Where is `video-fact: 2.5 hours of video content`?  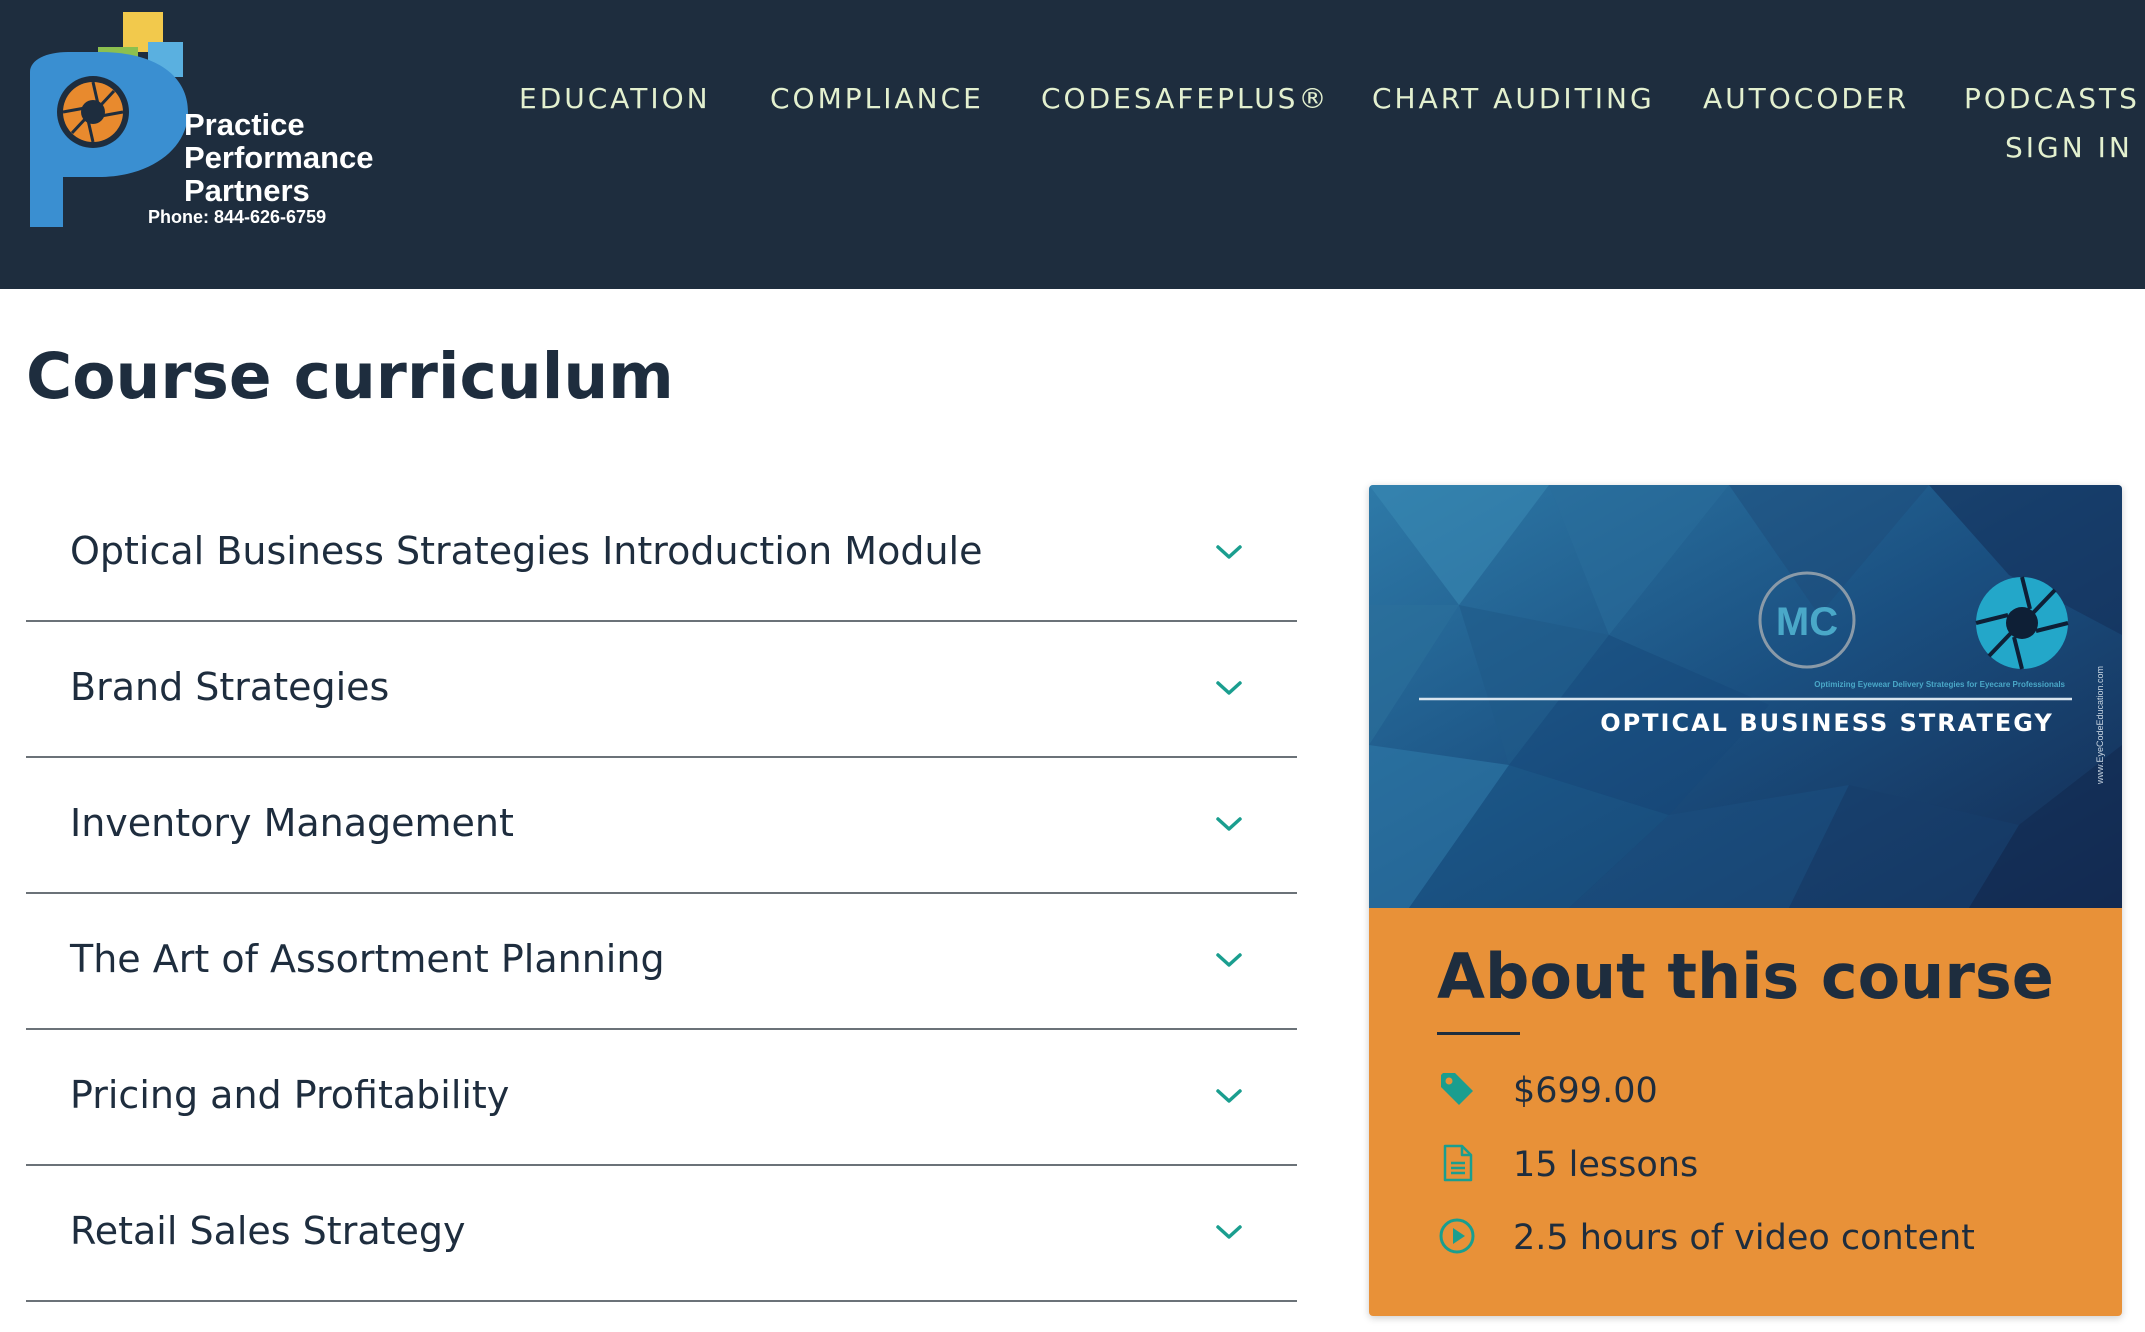
video-fact: 2.5 hours of video content is located at coordinates (1762, 1237).